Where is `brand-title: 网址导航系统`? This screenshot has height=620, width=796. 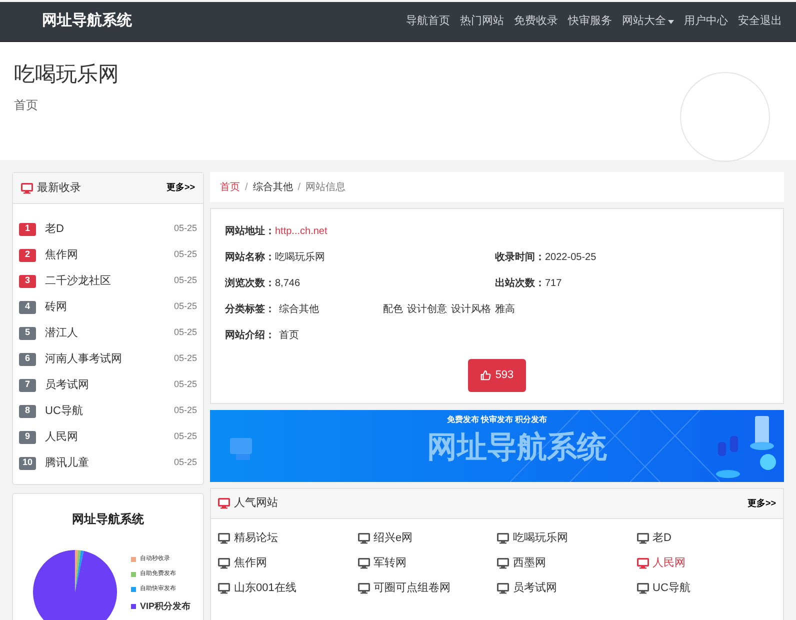
brand-title: 网址导航系统 is located at coordinates (87, 21).